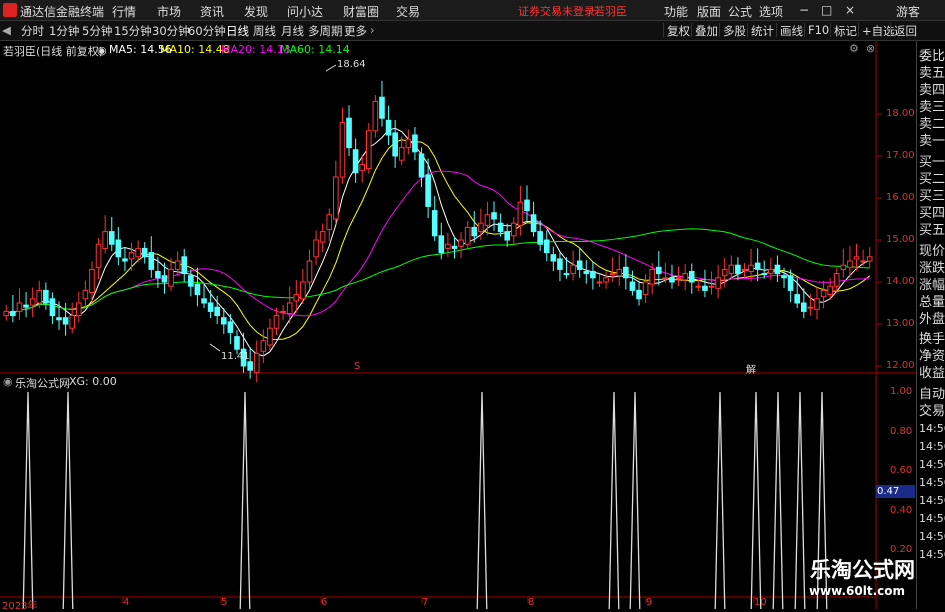  What do you see at coordinates (124, 11) in the screenshot?
I see `menu-hangqing: 行情` at bounding box center [124, 11].